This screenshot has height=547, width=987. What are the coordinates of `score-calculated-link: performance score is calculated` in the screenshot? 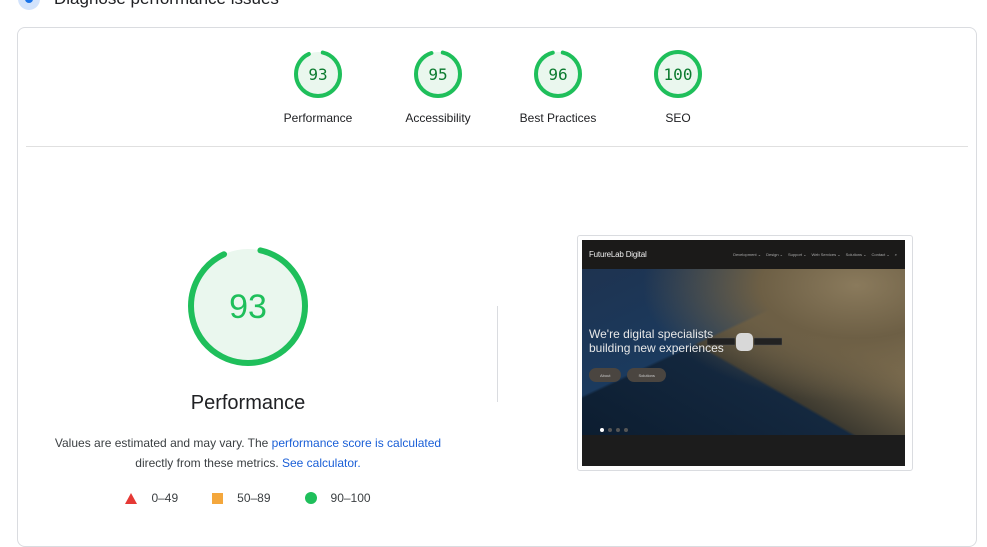 It's located at (356, 443).